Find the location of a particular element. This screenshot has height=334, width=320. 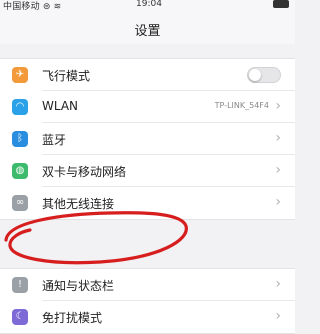

wlan-network-name: TP-LINK_54F4 is located at coordinates (241, 105).